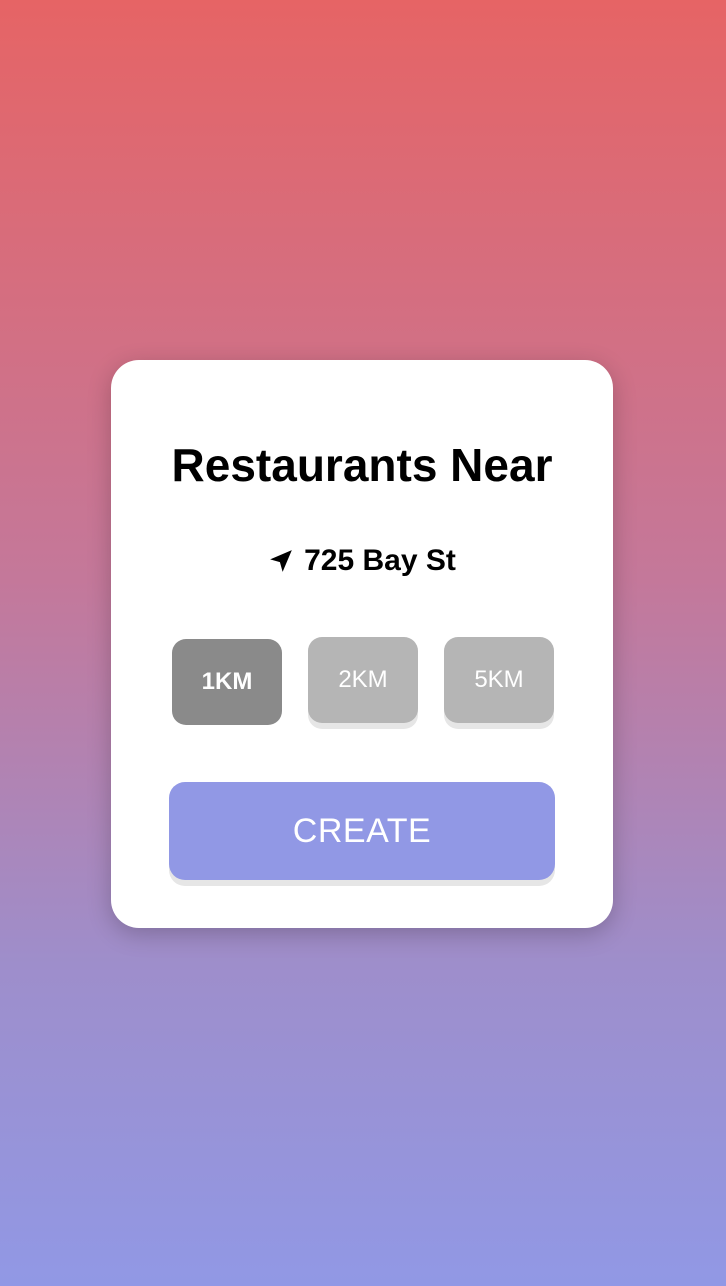 The height and width of the screenshot is (1286, 726). What do you see at coordinates (499, 680) in the screenshot?
I see `distance-button-5km: 5KM` at bounding box center [499, 680].